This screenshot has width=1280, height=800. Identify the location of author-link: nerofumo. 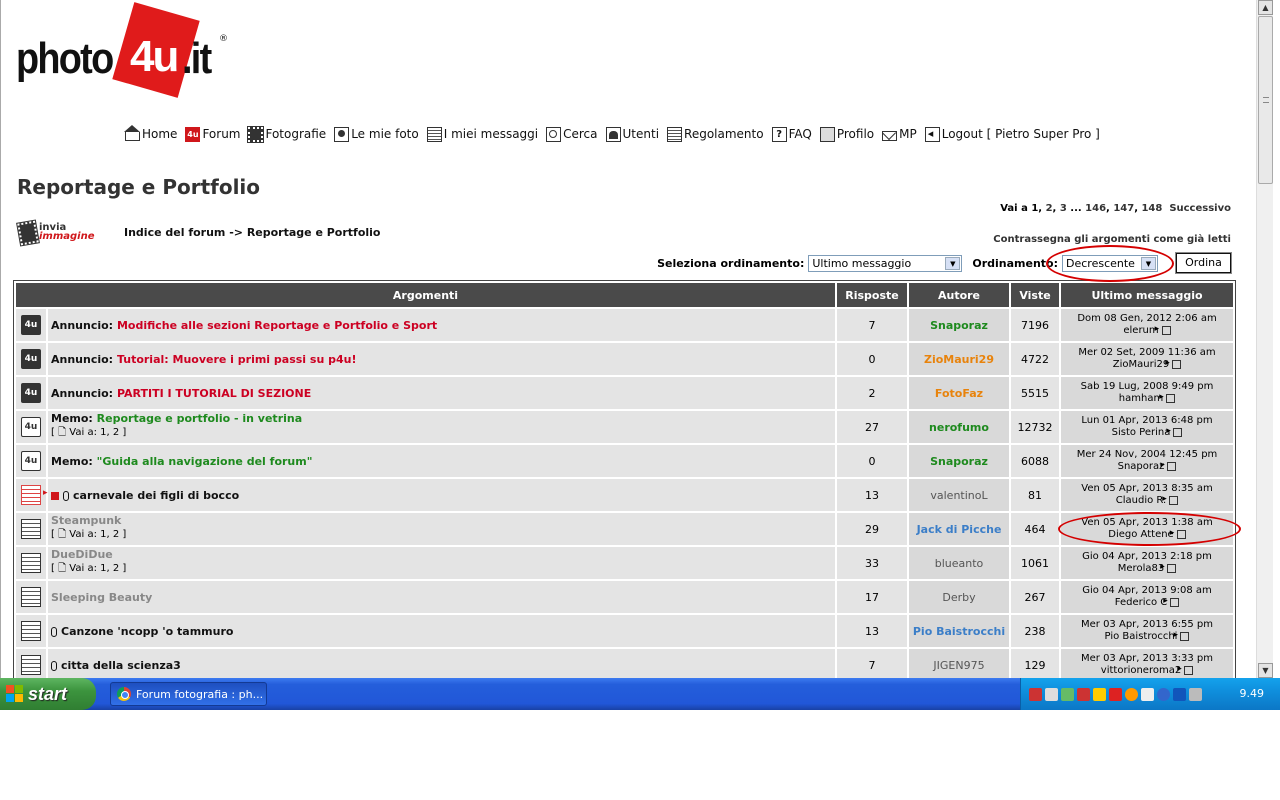
(959, 427).